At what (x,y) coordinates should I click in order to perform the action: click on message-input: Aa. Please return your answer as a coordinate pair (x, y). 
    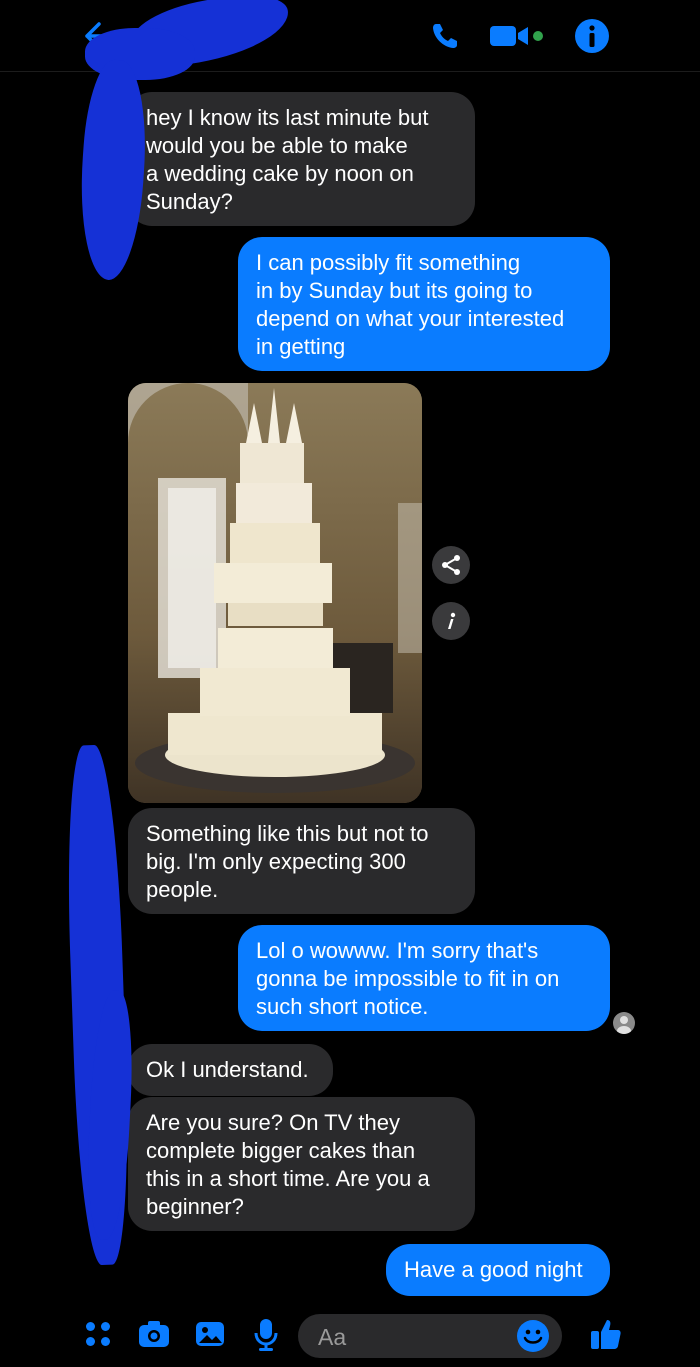
    Looking at the image, I should click on (430, 1336).